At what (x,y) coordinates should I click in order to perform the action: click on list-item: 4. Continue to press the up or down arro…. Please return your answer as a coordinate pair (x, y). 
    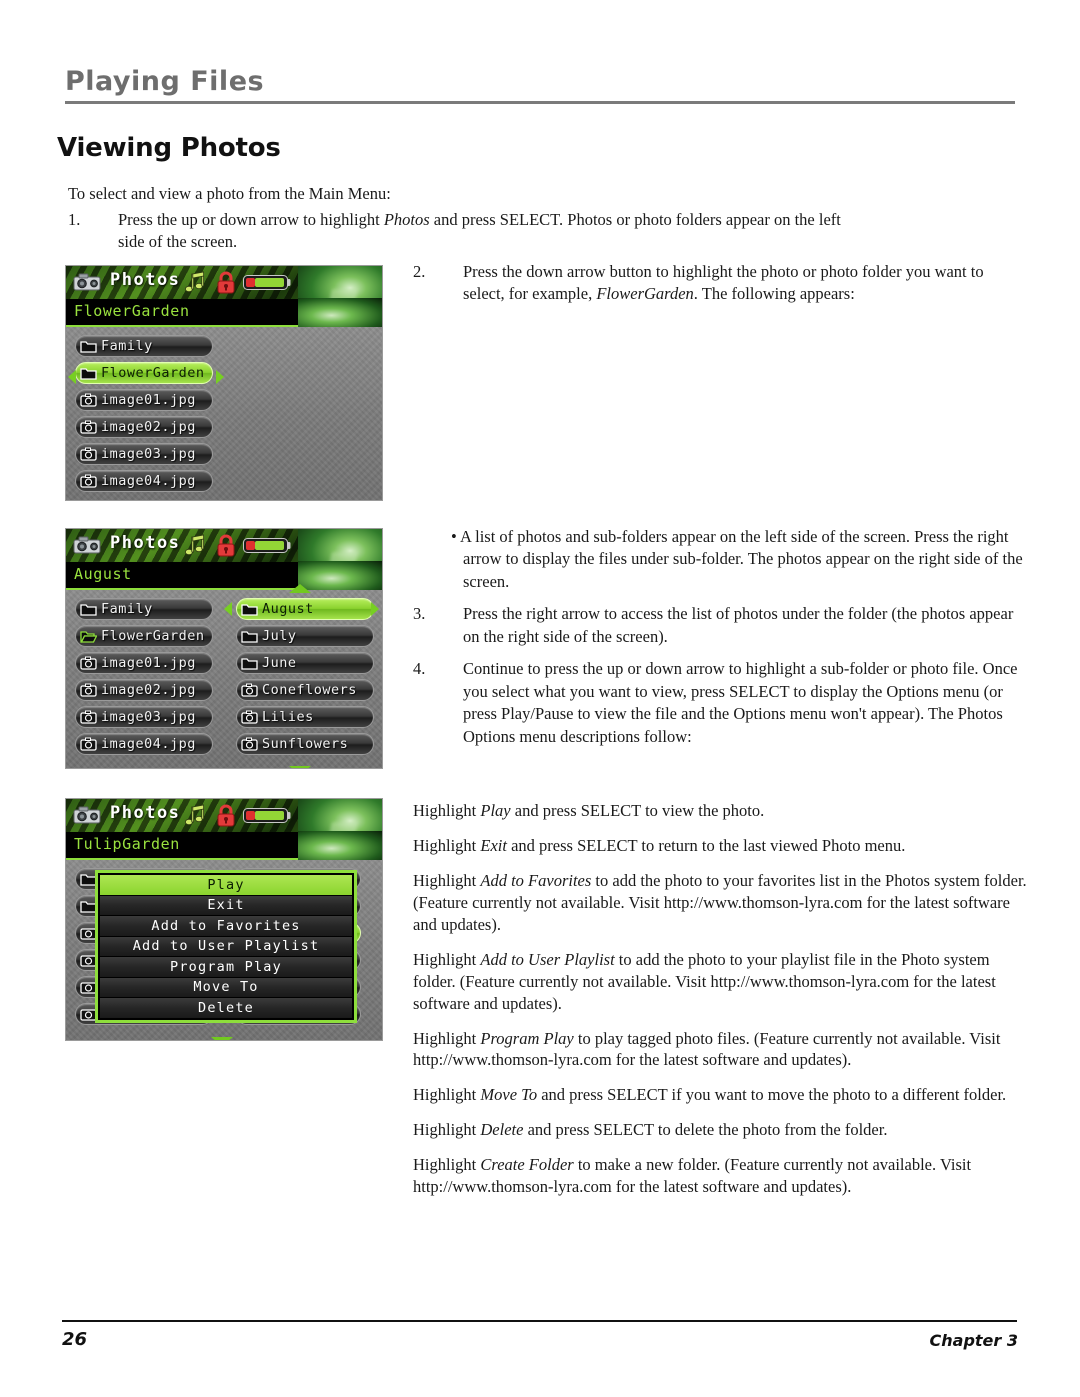
    Looking at the image, I should click on (720, 703).